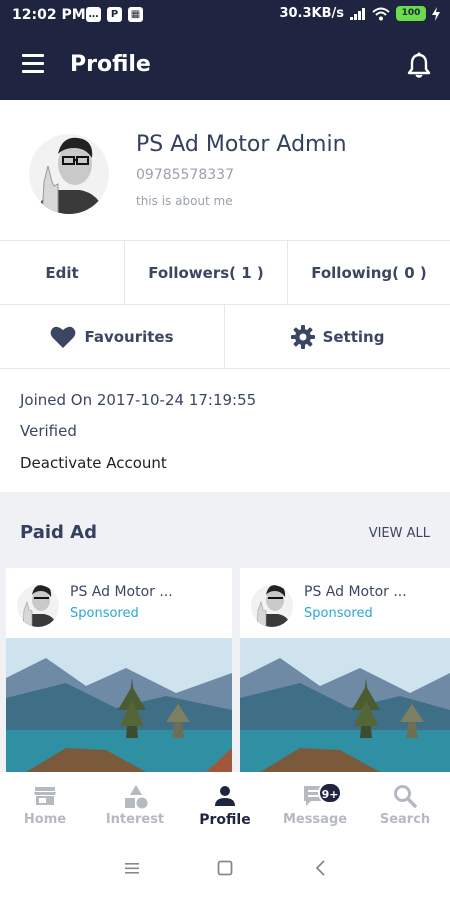 This screenshot has width=450, height=900. What do you see at coordinates (129, 336) in the screenshot?
I see `favourites-label: Favourites` at bounding box center [129, 336].